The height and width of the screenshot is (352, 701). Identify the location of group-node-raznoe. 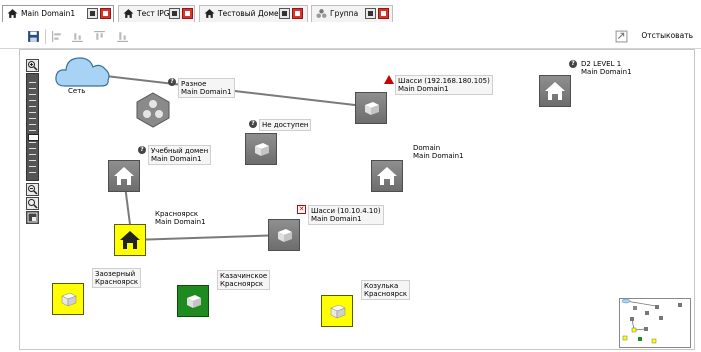
(153, 110).